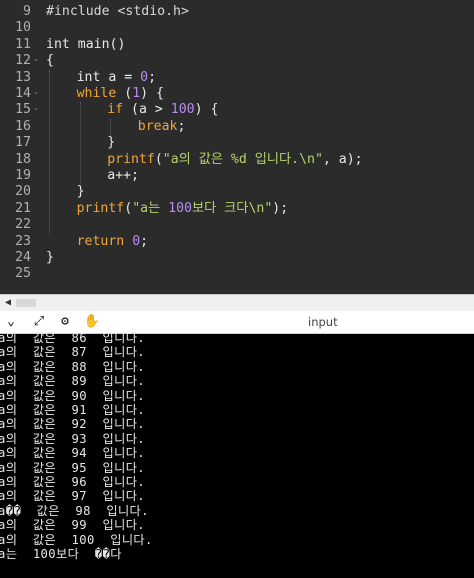  I want to click on line-number: 9, so click(27, 11).